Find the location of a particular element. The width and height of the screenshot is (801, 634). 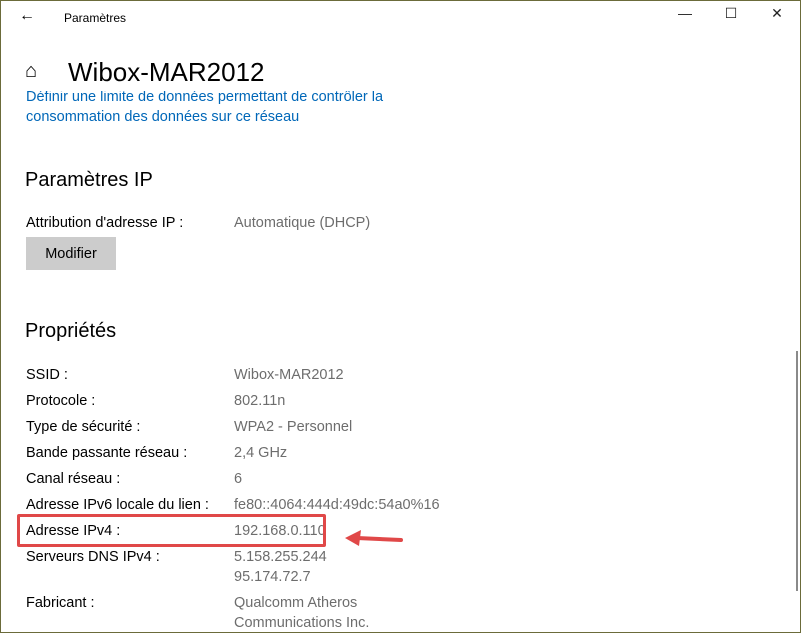

page-header: ⌂ Wibox-MAR2012 is located at coordinates (398, 63).